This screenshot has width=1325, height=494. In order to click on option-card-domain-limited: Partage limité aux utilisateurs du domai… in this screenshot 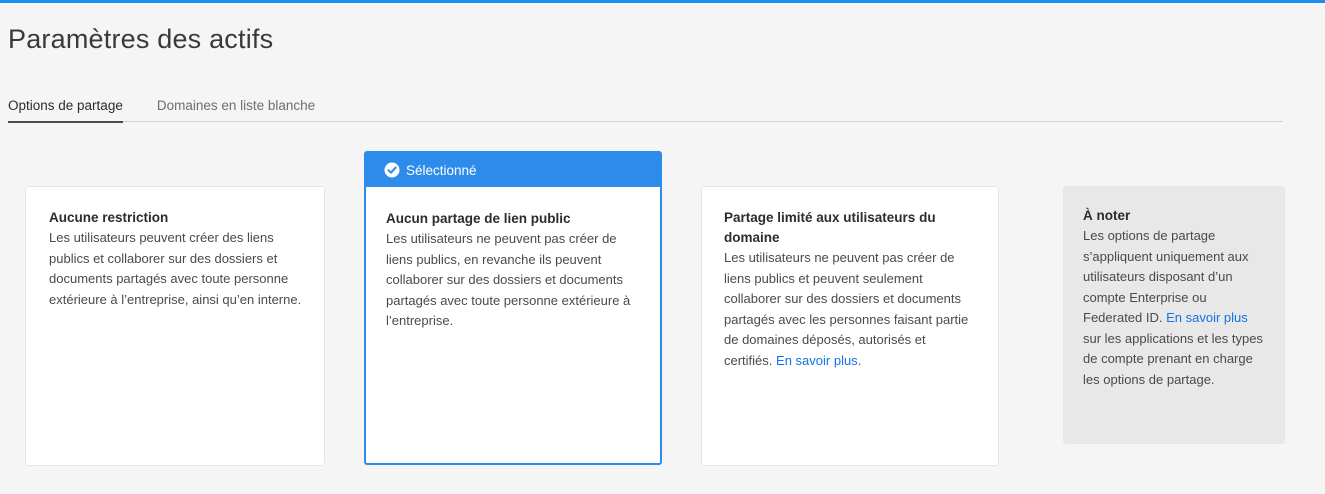, I will do `click(850, 326)`.